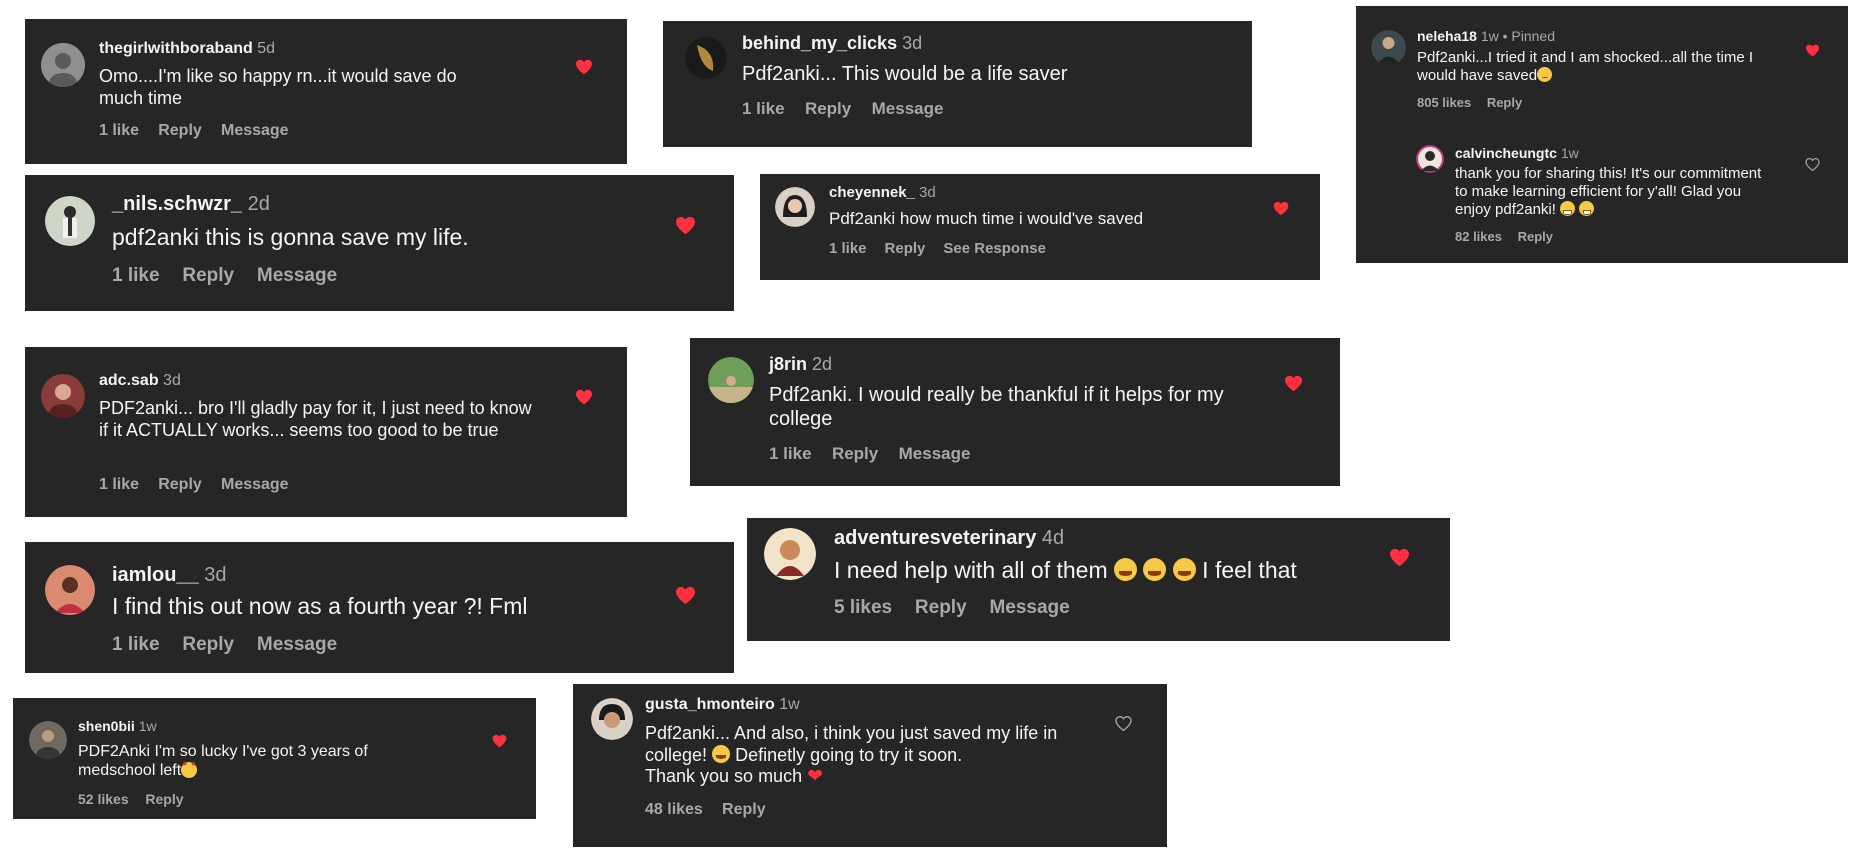  Describe the element at coordinates (189, 769) in the screenshot. I see `star-struck-emoji-icon` at that location.